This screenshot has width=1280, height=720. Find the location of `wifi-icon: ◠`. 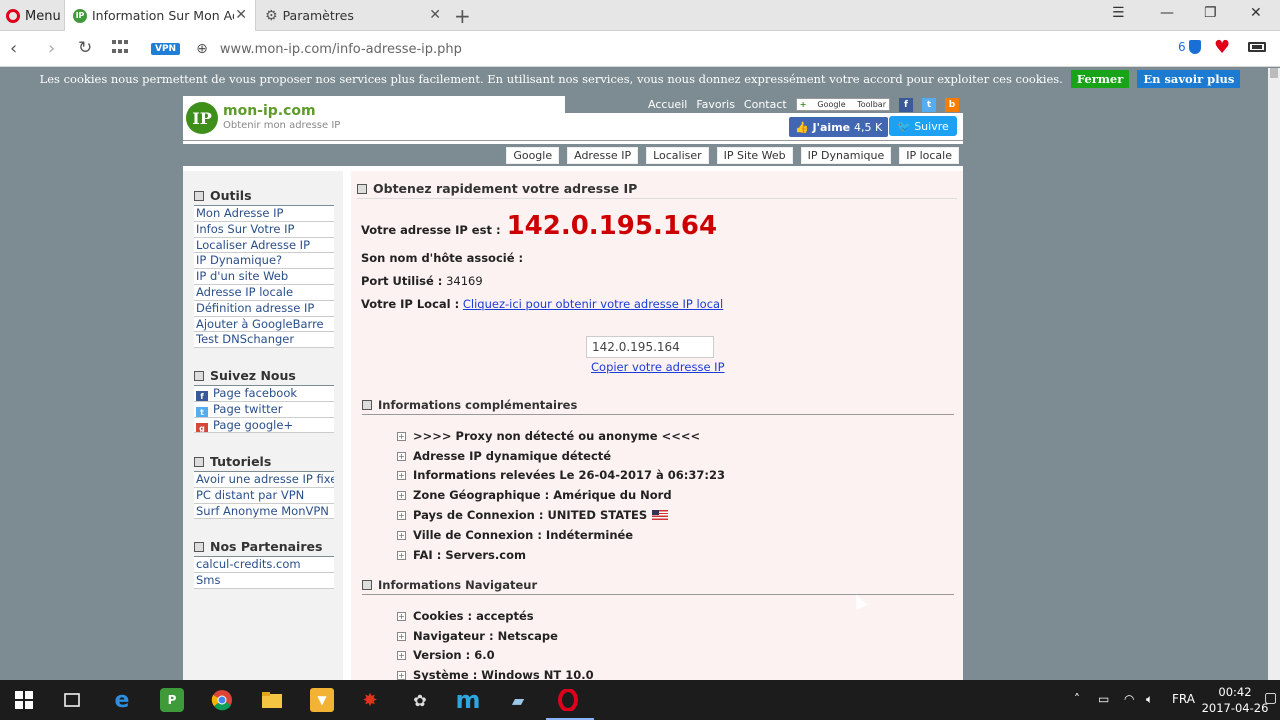

wifi-icon: ◠ is located at coordinates (1129, 699).